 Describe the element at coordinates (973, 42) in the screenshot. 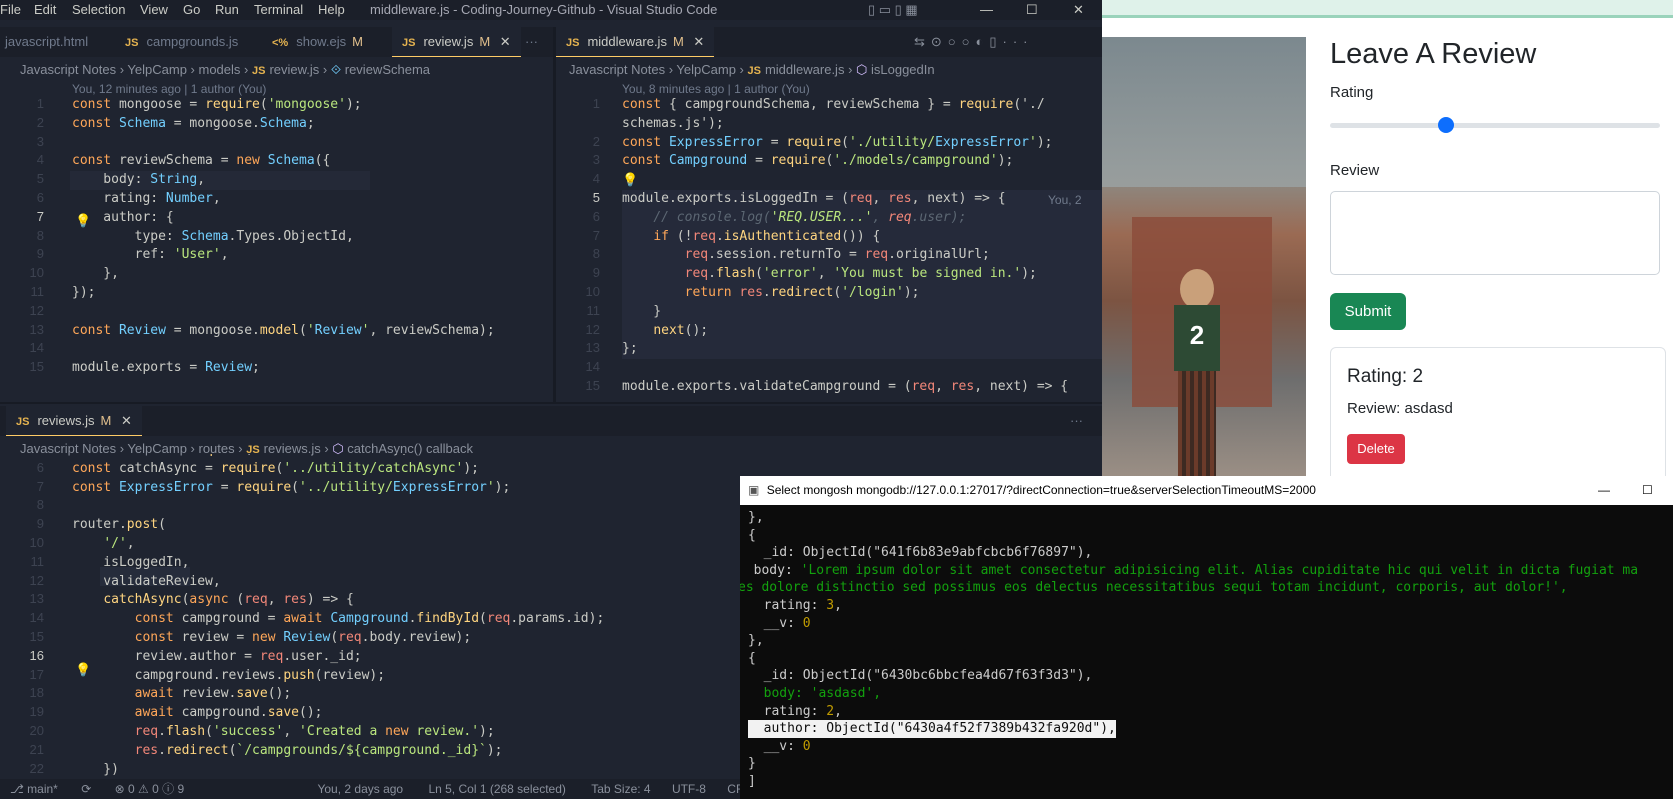

I see `editor-action-icons: ⇆⊙○○◐▯···` at that location.